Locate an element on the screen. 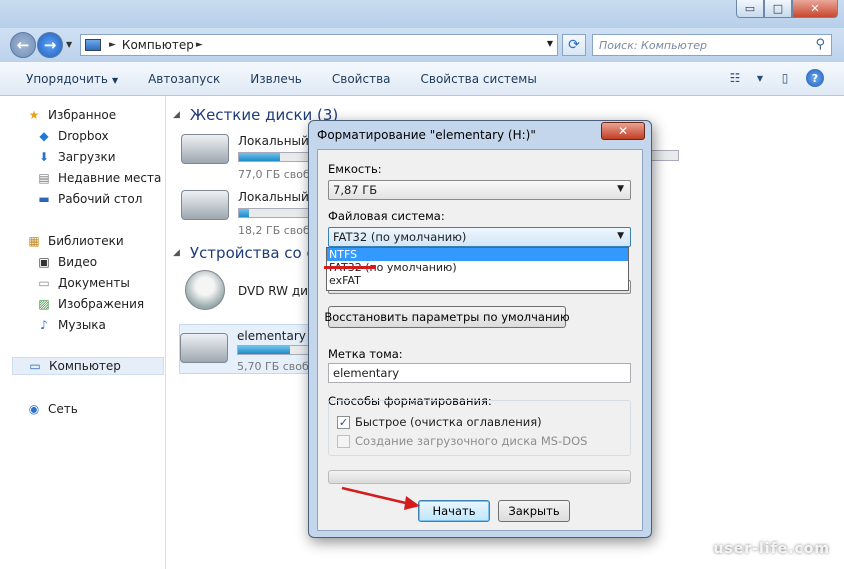 Image resolution: width=844 pixels, height=569 pixels. dvd-drive-icon is located at coordinates (205, 290).